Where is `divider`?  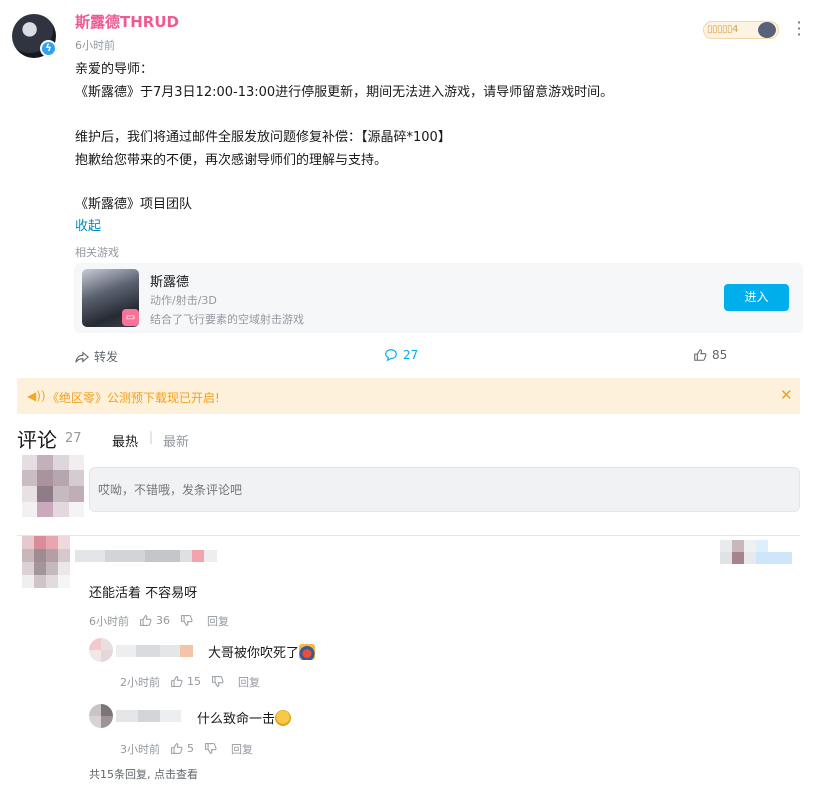 divider is located at coordinates (408, 535).